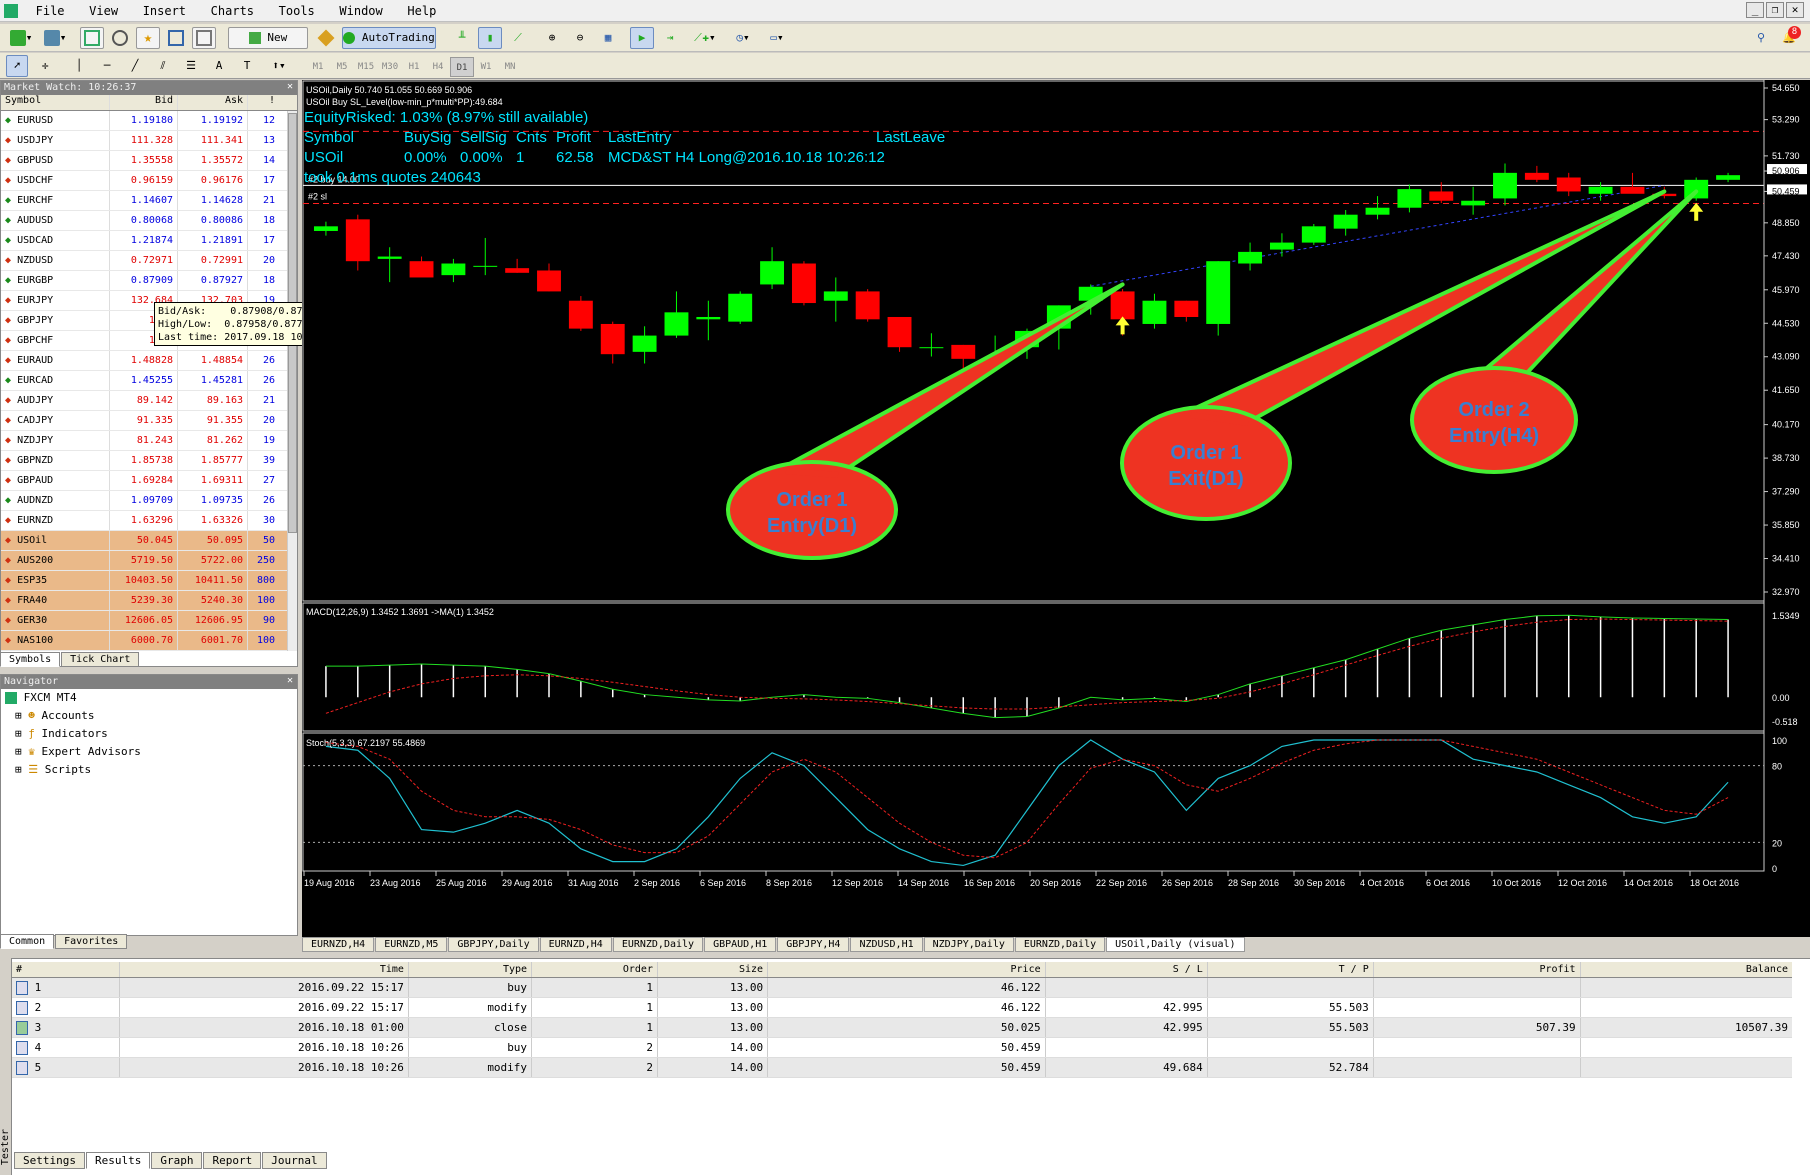 This screenshot has height=1175, width=1810. Describe the element at coordinates (176, 38) in the screenshot. I see `terminal-toggle` at that location.